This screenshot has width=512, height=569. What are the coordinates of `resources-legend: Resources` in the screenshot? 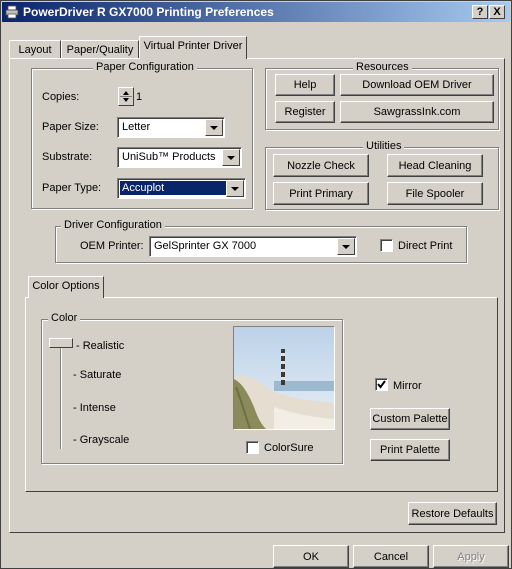 It's located at (382, 67).